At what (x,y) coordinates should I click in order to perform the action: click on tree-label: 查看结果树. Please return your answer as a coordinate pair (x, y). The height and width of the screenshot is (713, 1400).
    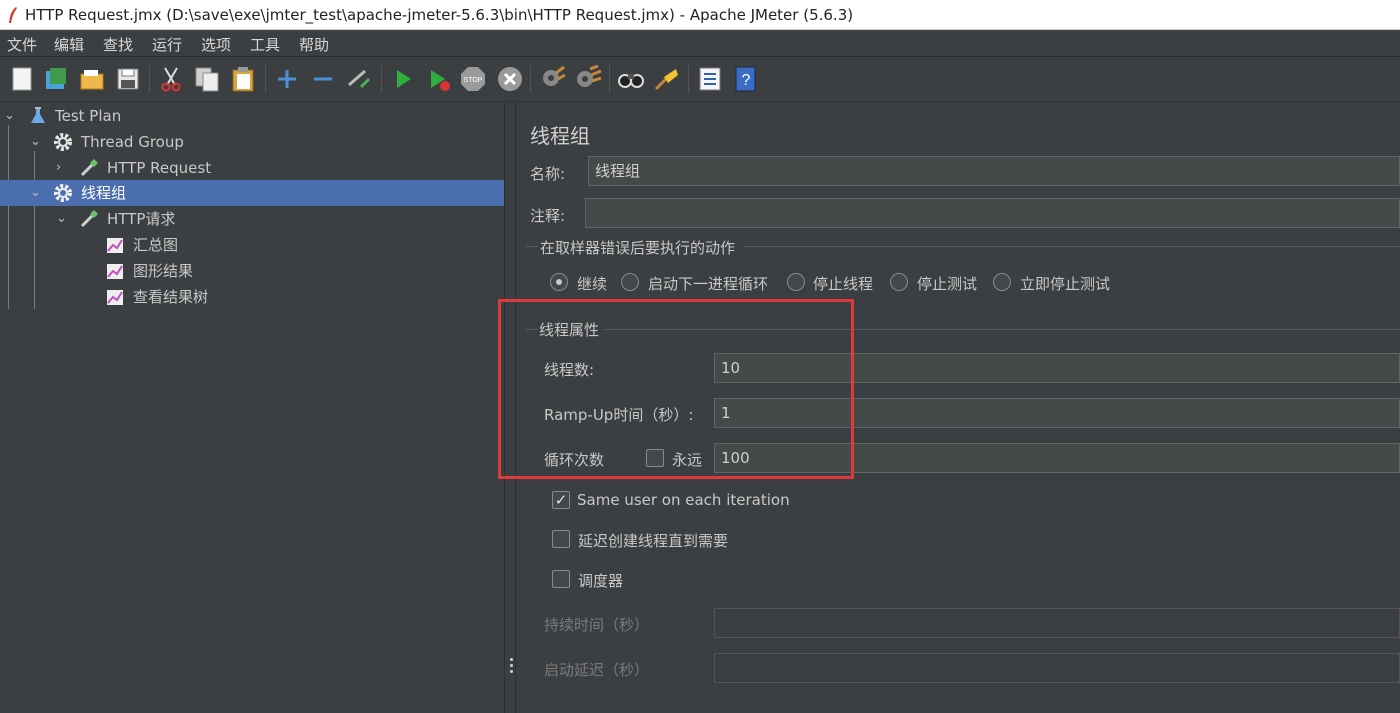
    Looking at the image, I should click on (171, 297).